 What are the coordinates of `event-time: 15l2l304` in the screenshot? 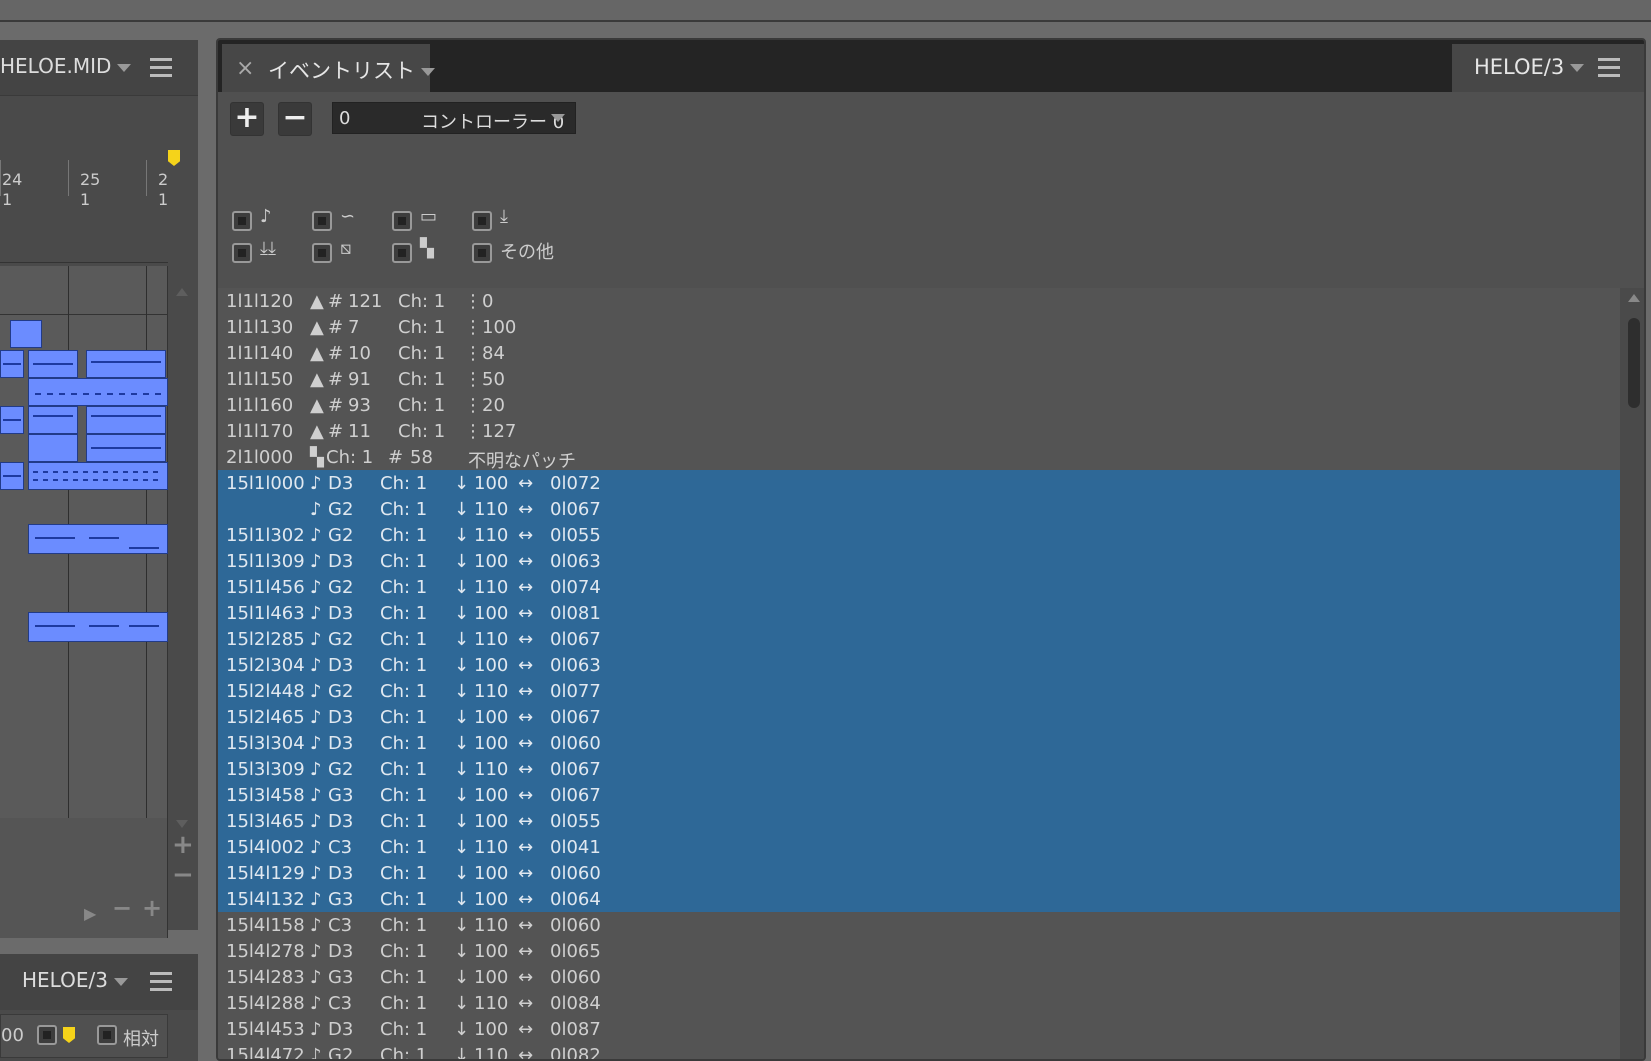 It's located at (265, 665).